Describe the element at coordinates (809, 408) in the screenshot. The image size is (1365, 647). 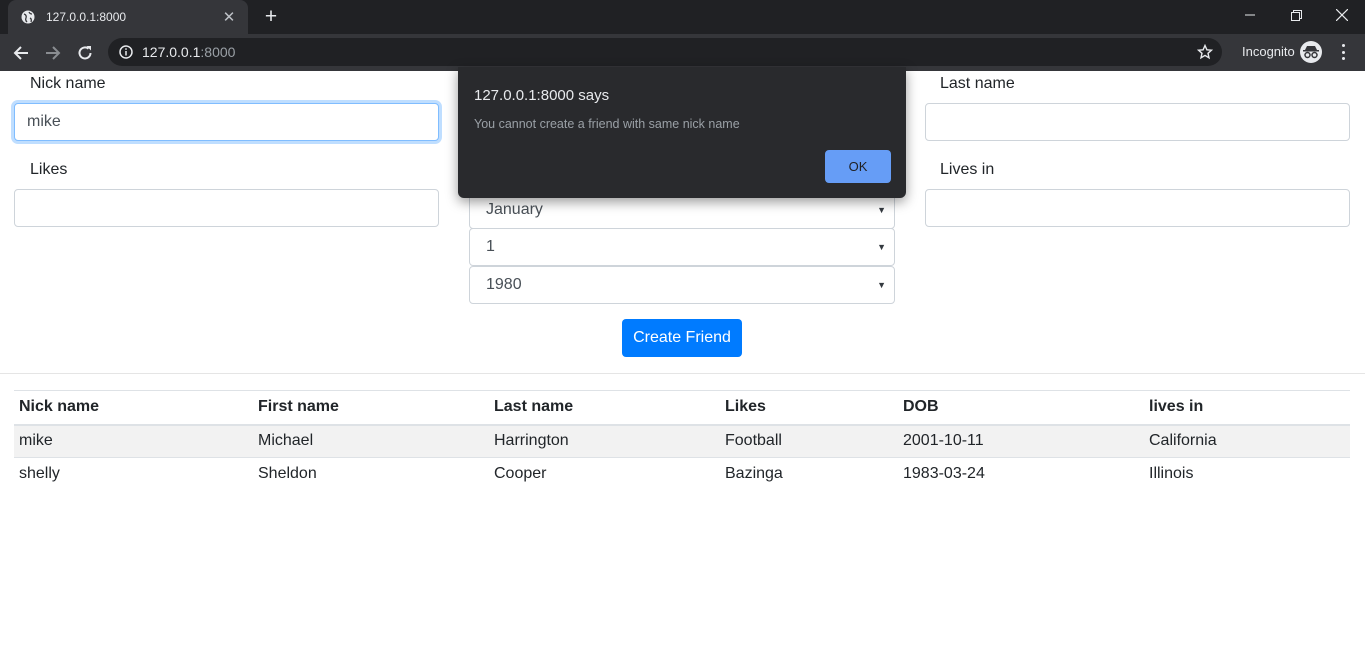
I see `column-header: Likes` at that location.